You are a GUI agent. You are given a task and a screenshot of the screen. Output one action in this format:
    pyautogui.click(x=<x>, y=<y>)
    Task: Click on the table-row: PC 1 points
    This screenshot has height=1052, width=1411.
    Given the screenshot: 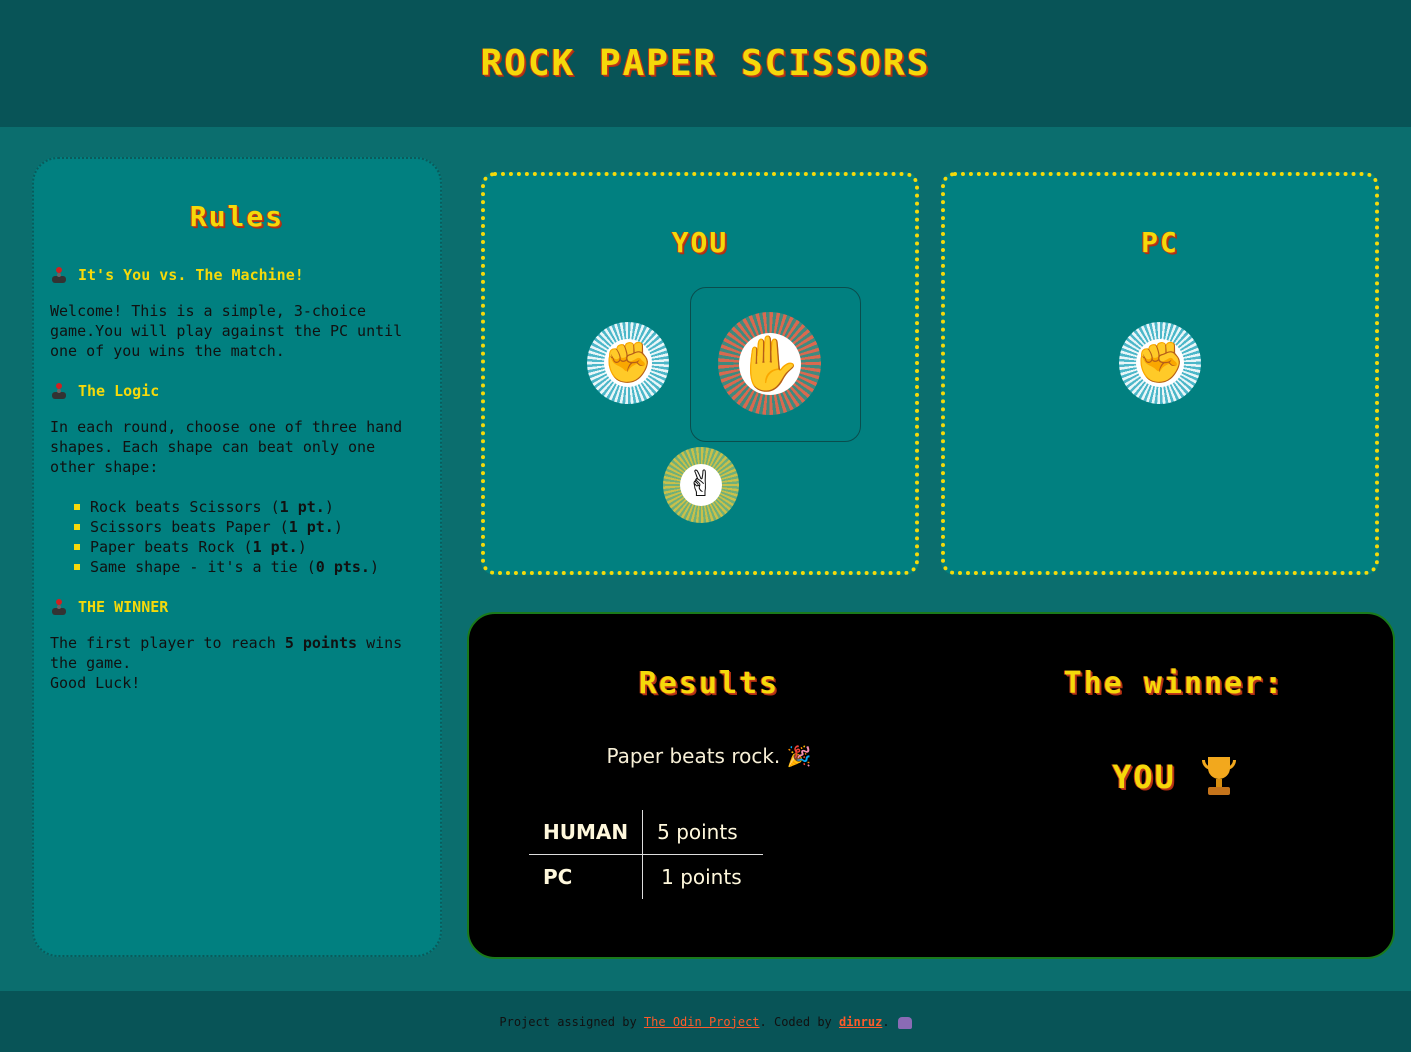 What is the action you would take?
    pyautogui.click(x=646, y=876)
    